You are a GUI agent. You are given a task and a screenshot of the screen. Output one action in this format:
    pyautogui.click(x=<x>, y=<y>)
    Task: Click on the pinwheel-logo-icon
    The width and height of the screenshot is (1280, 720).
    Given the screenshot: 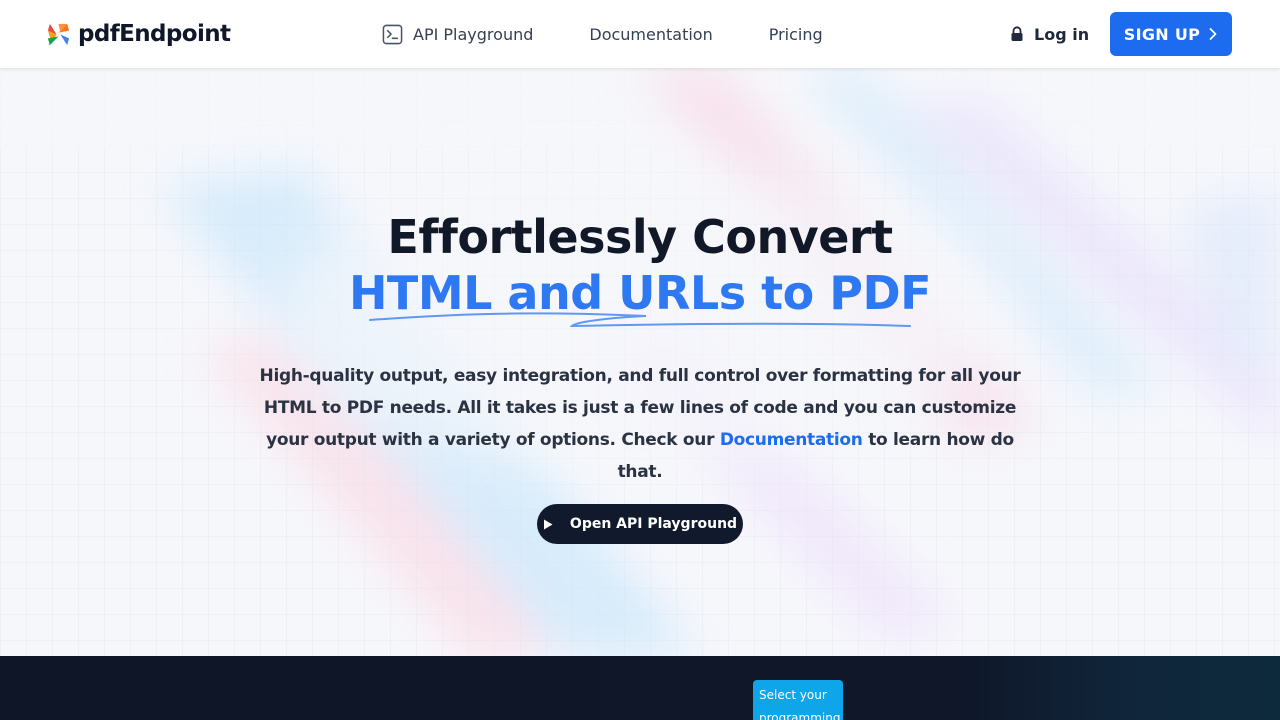 What is the action you would take?
    pyautogui.click(x=58, y=34)
    